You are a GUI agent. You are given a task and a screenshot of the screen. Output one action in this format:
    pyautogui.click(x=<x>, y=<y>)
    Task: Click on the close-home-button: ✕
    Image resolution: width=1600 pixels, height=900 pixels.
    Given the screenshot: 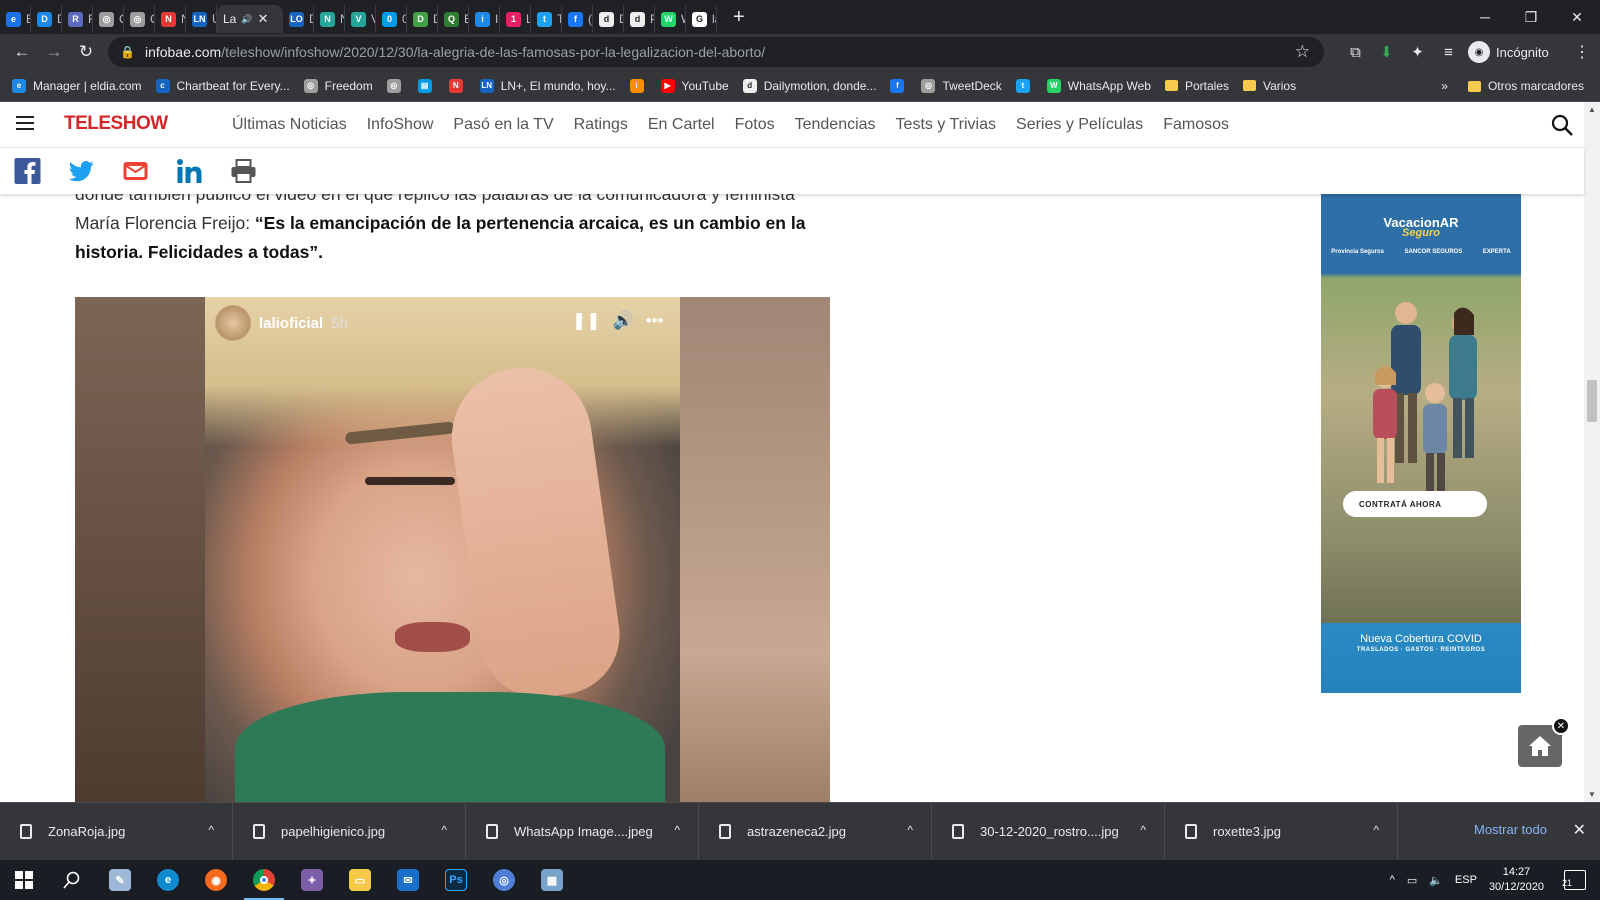 What is the action you would take?
    pyautogui.click(x=1561, y=726)
    